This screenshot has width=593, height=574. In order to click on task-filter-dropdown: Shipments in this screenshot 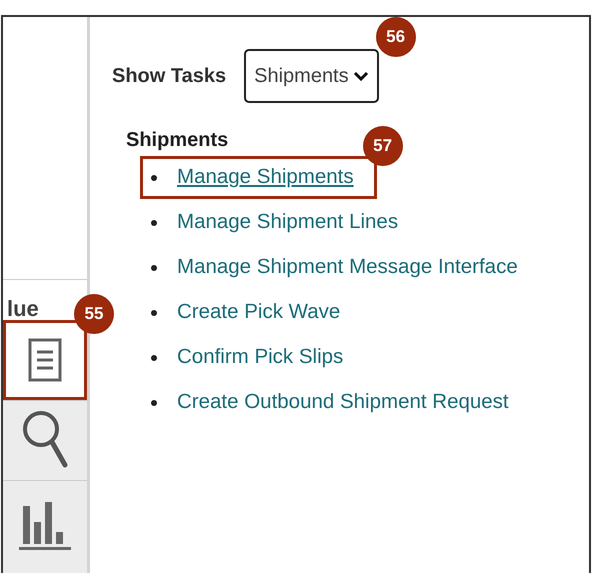, I will do `click(311, 76)`.